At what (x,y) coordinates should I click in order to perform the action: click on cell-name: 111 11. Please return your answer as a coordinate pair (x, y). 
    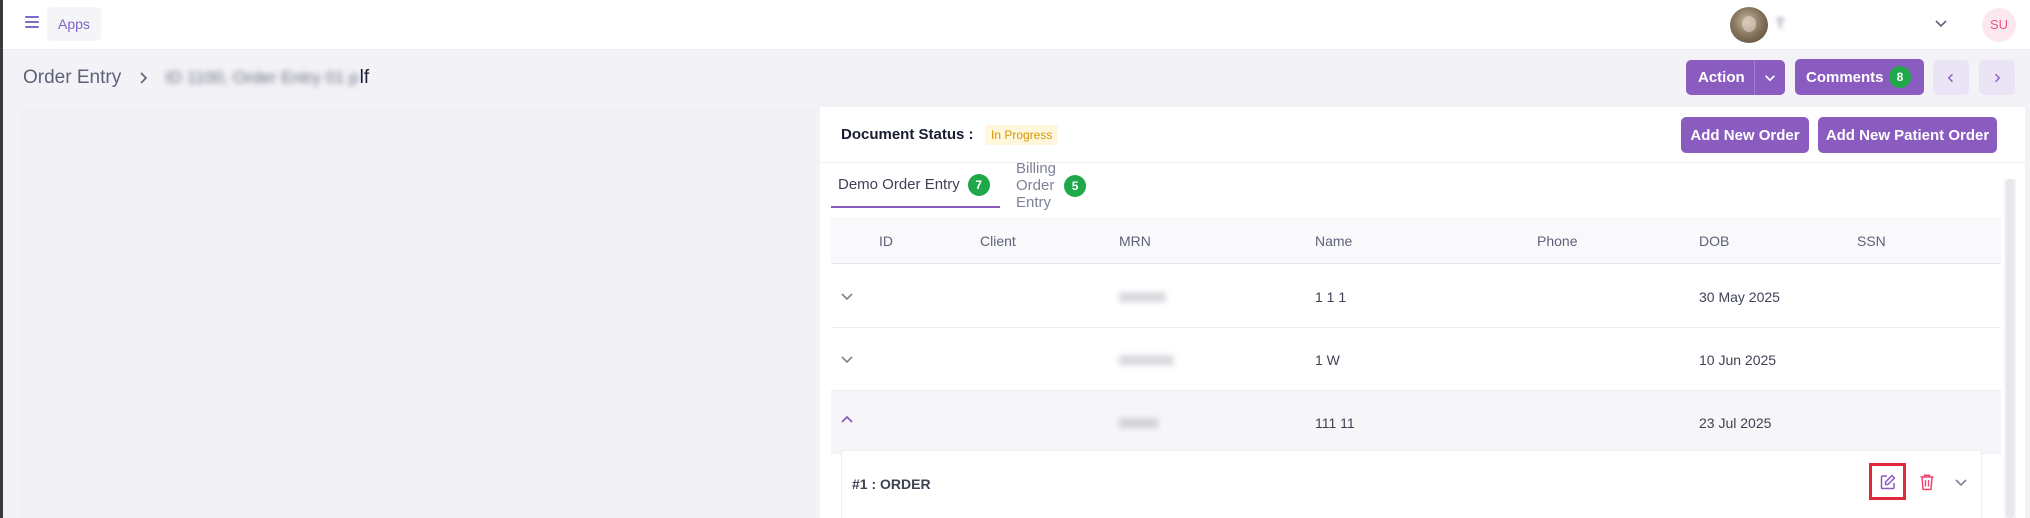
    Looking at the image, I should click on (1335, 423).